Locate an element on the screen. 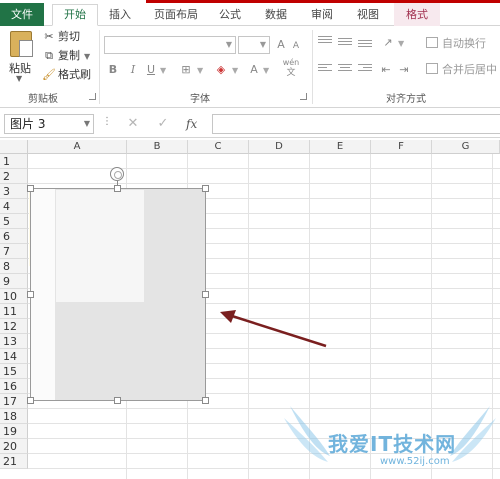 The width and height of the screenshot is (500, 479). cancel-icon: ✕ is located at coordinates (133, 124).